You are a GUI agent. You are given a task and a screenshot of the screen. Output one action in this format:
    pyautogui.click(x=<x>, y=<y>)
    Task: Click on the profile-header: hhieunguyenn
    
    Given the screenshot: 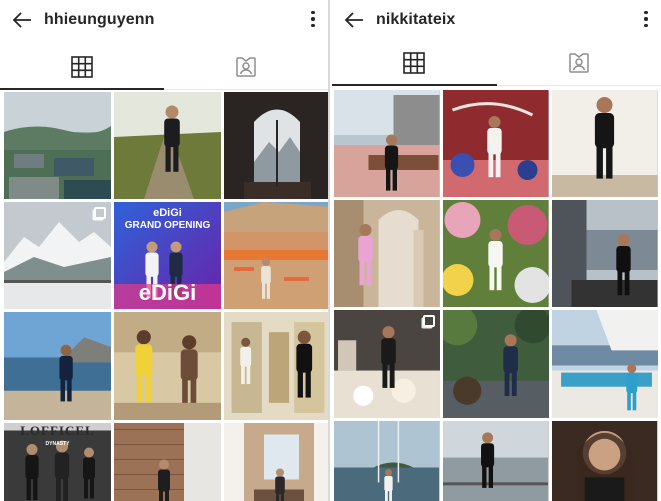 What is the action you would take?
    pyautogui.click(x=164, y=20)
    